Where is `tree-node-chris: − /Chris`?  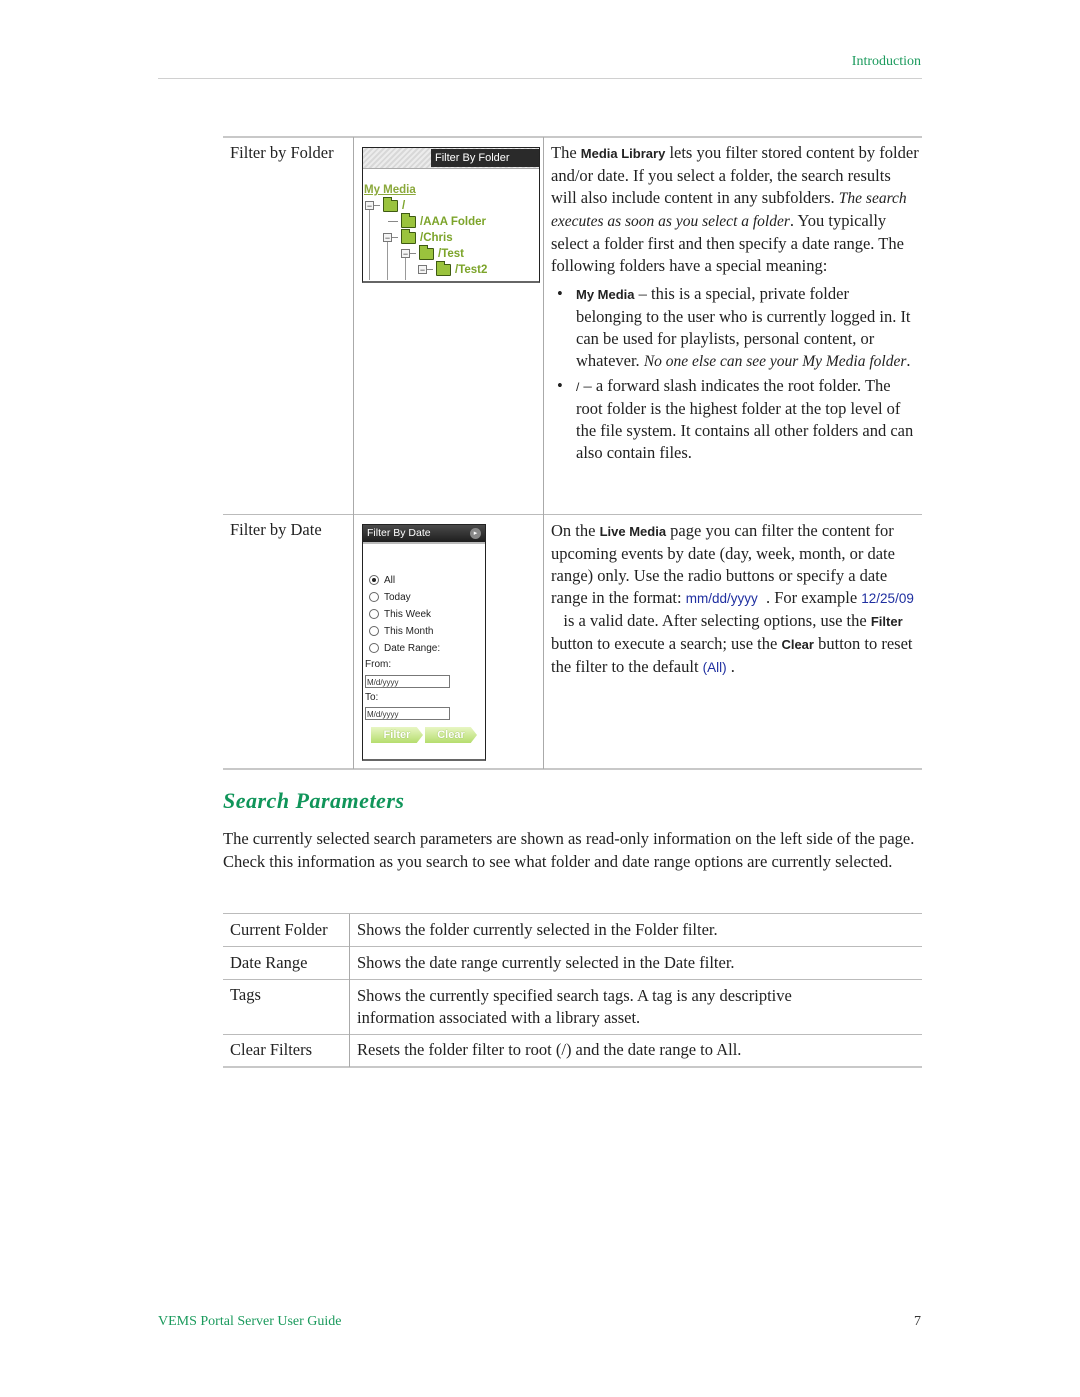
tree-node-chris: − /Chris is located at coordinates (418, 237).